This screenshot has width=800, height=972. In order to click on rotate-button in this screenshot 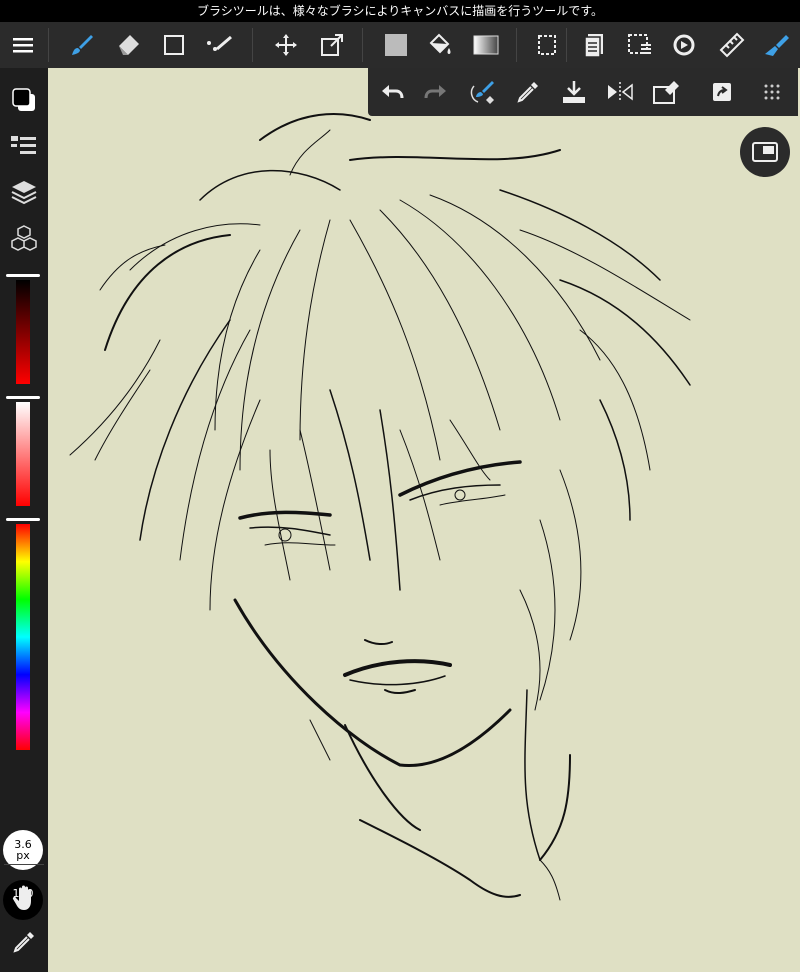, I will do `click(684, 45)`.